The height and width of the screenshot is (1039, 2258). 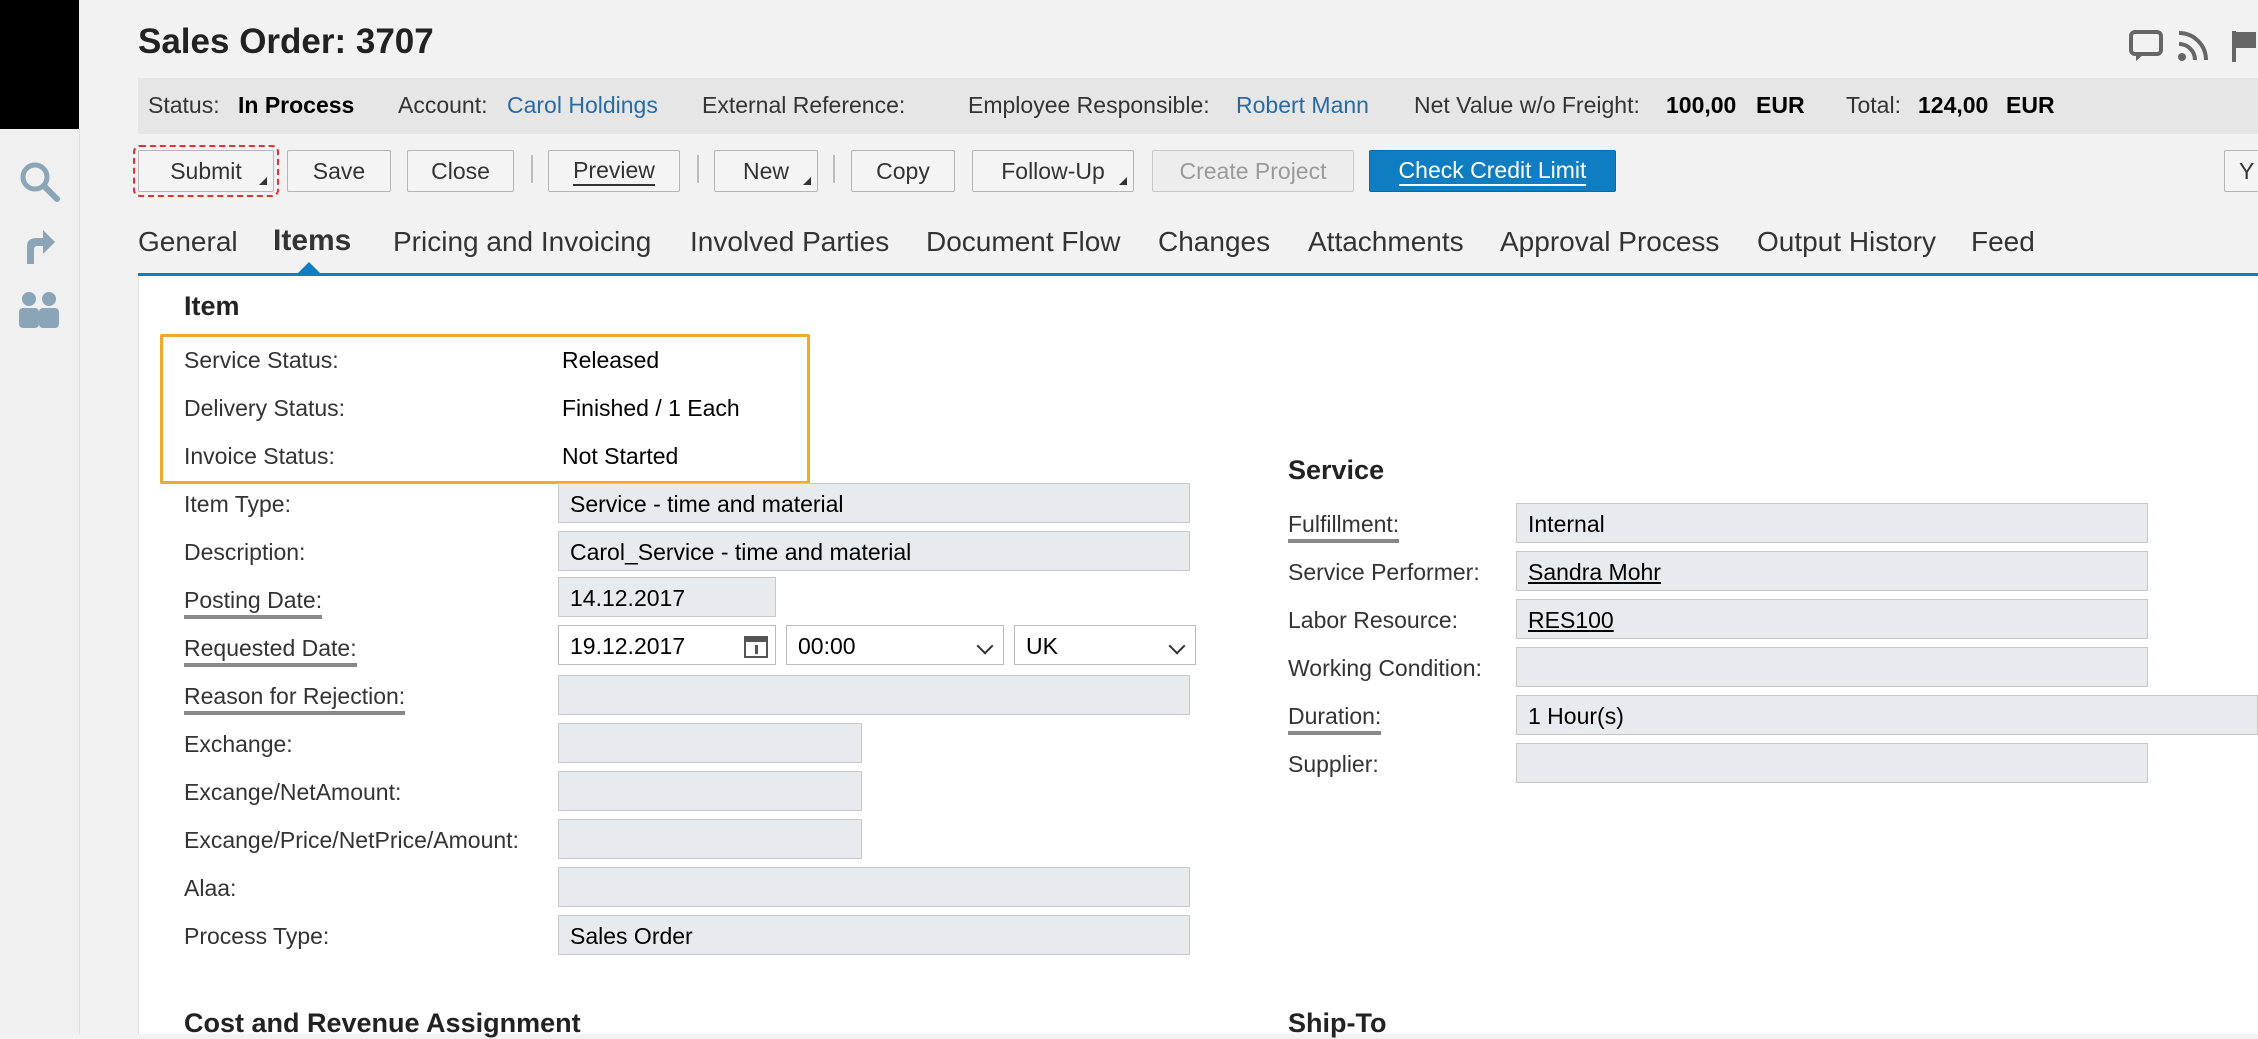 What do you see at coordinates (286, 41) in the screenshot?
I see `page-title: Sales Order: 3707` at bounding box center [286, 41].